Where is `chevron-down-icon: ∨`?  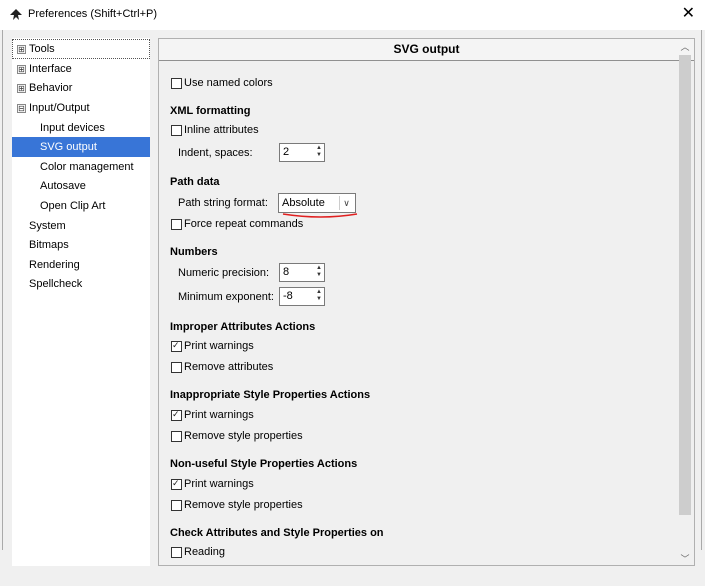 chevron-down-icon: ∨ is located at coordinates (346, 203).